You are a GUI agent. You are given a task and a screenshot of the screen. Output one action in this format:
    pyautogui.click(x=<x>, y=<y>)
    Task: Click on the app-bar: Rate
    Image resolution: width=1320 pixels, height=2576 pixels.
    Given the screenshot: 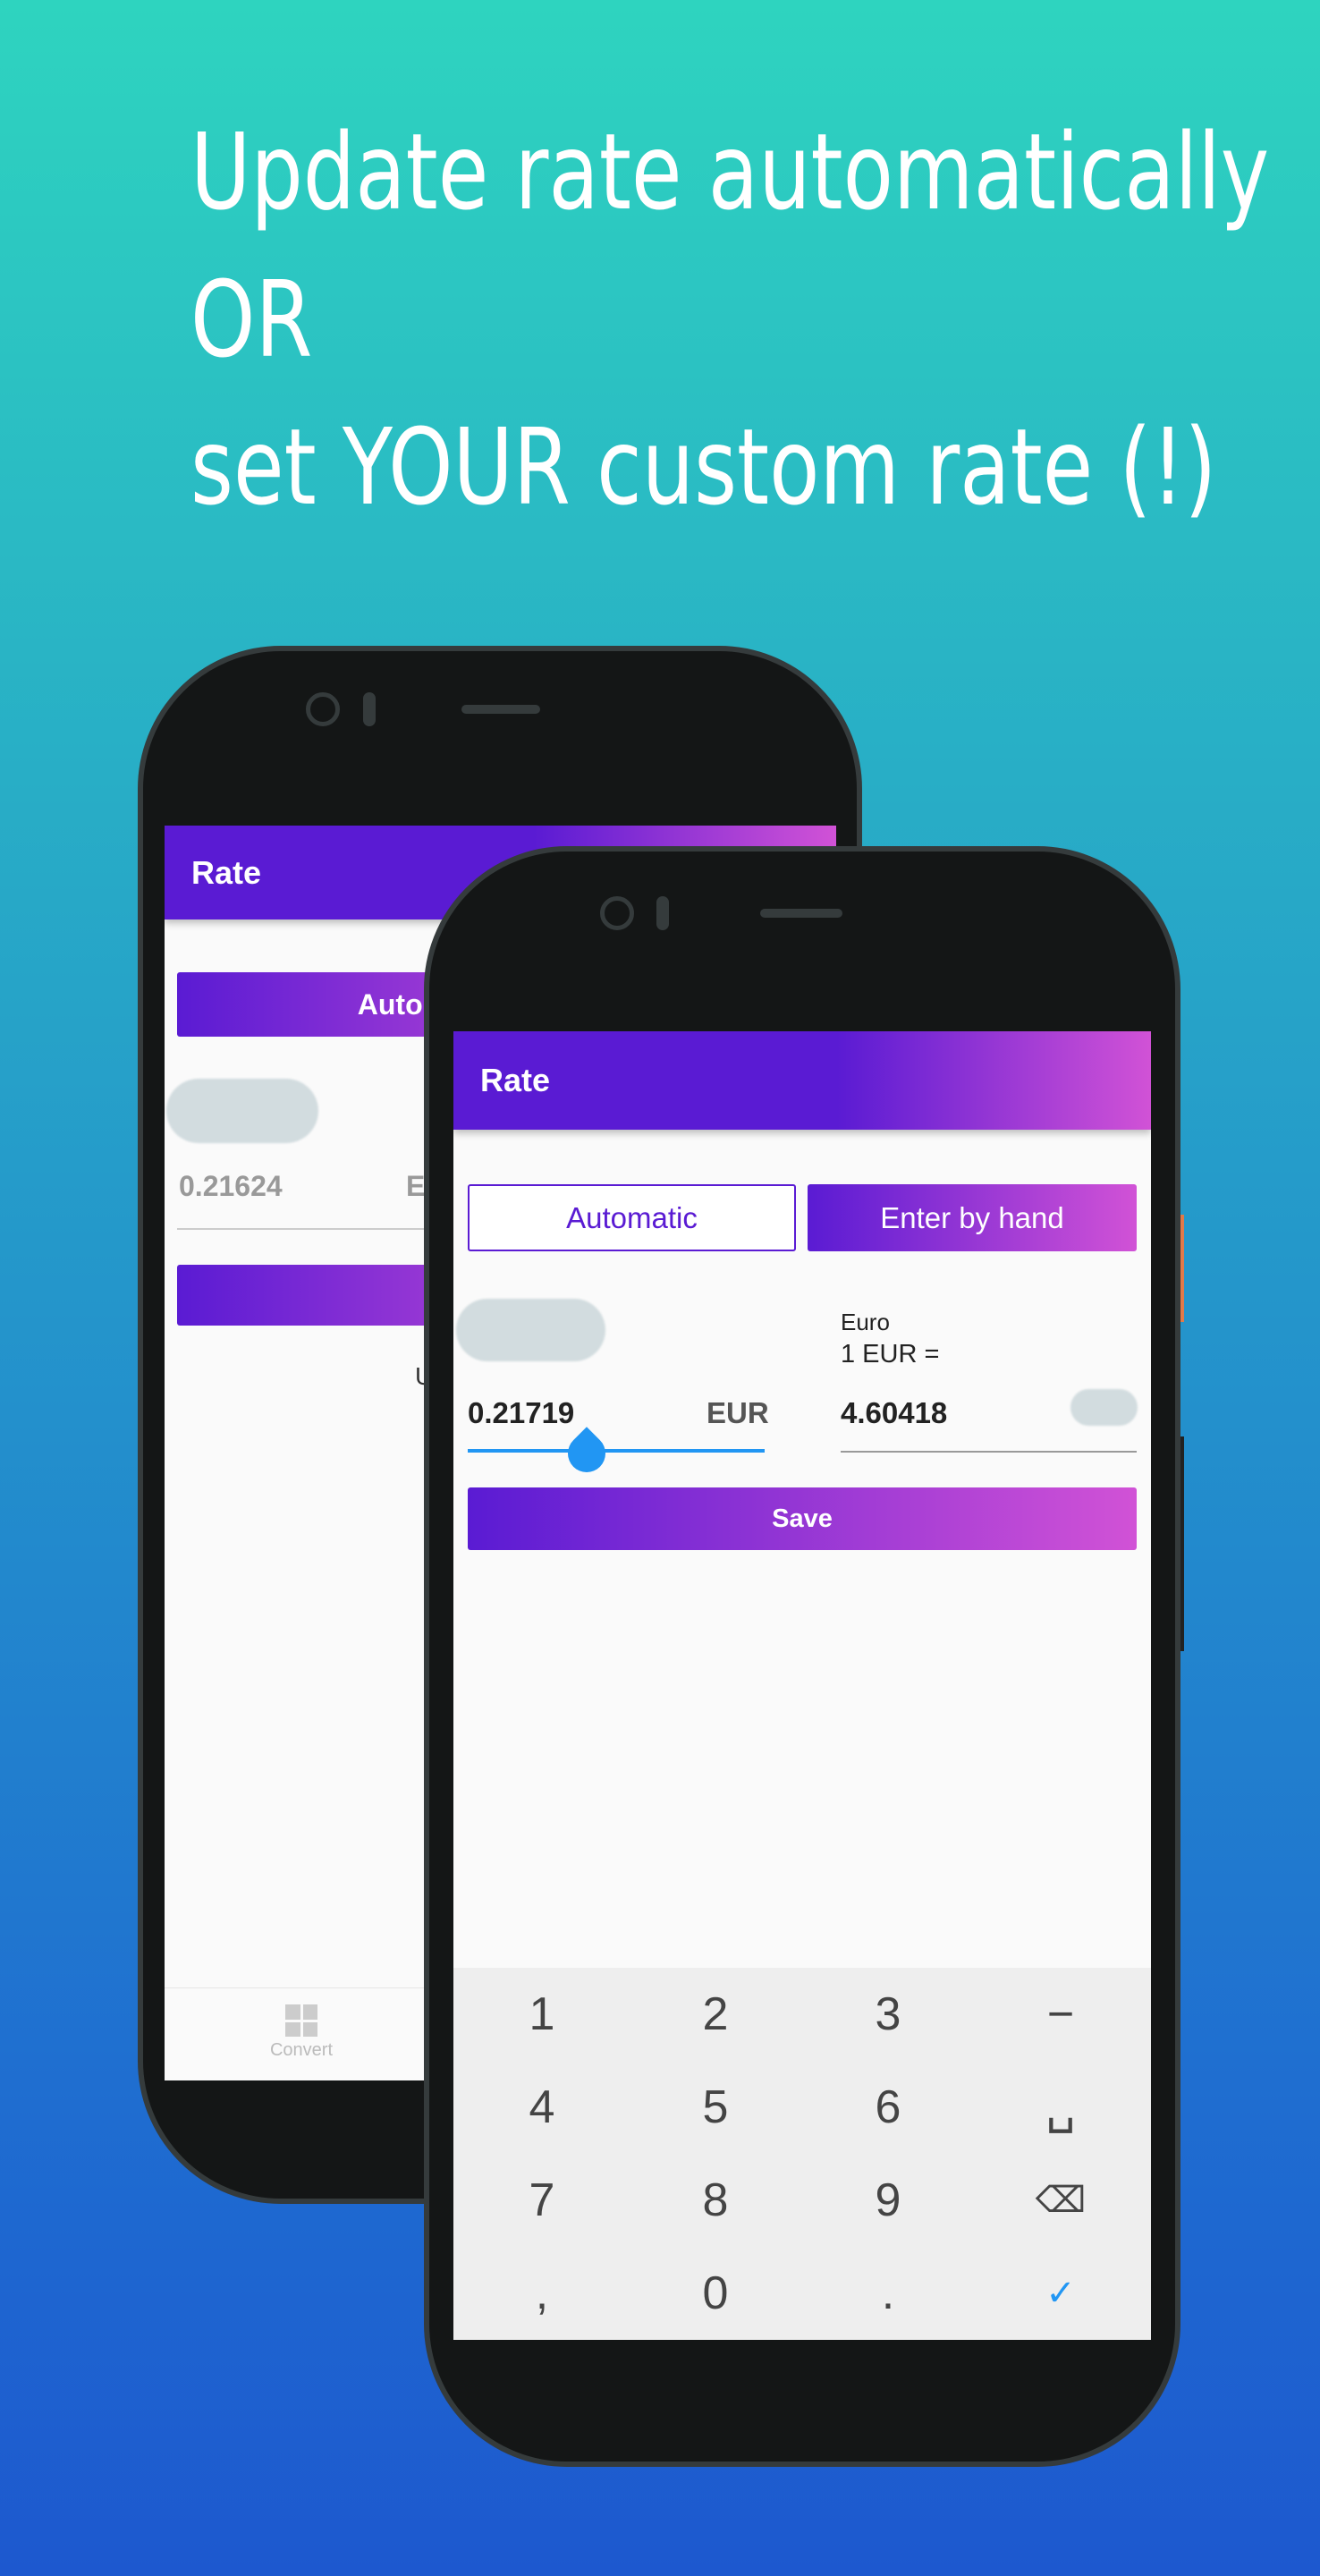 What is the action you would take?
    pyautogui.click(x=802, y=1080)
    